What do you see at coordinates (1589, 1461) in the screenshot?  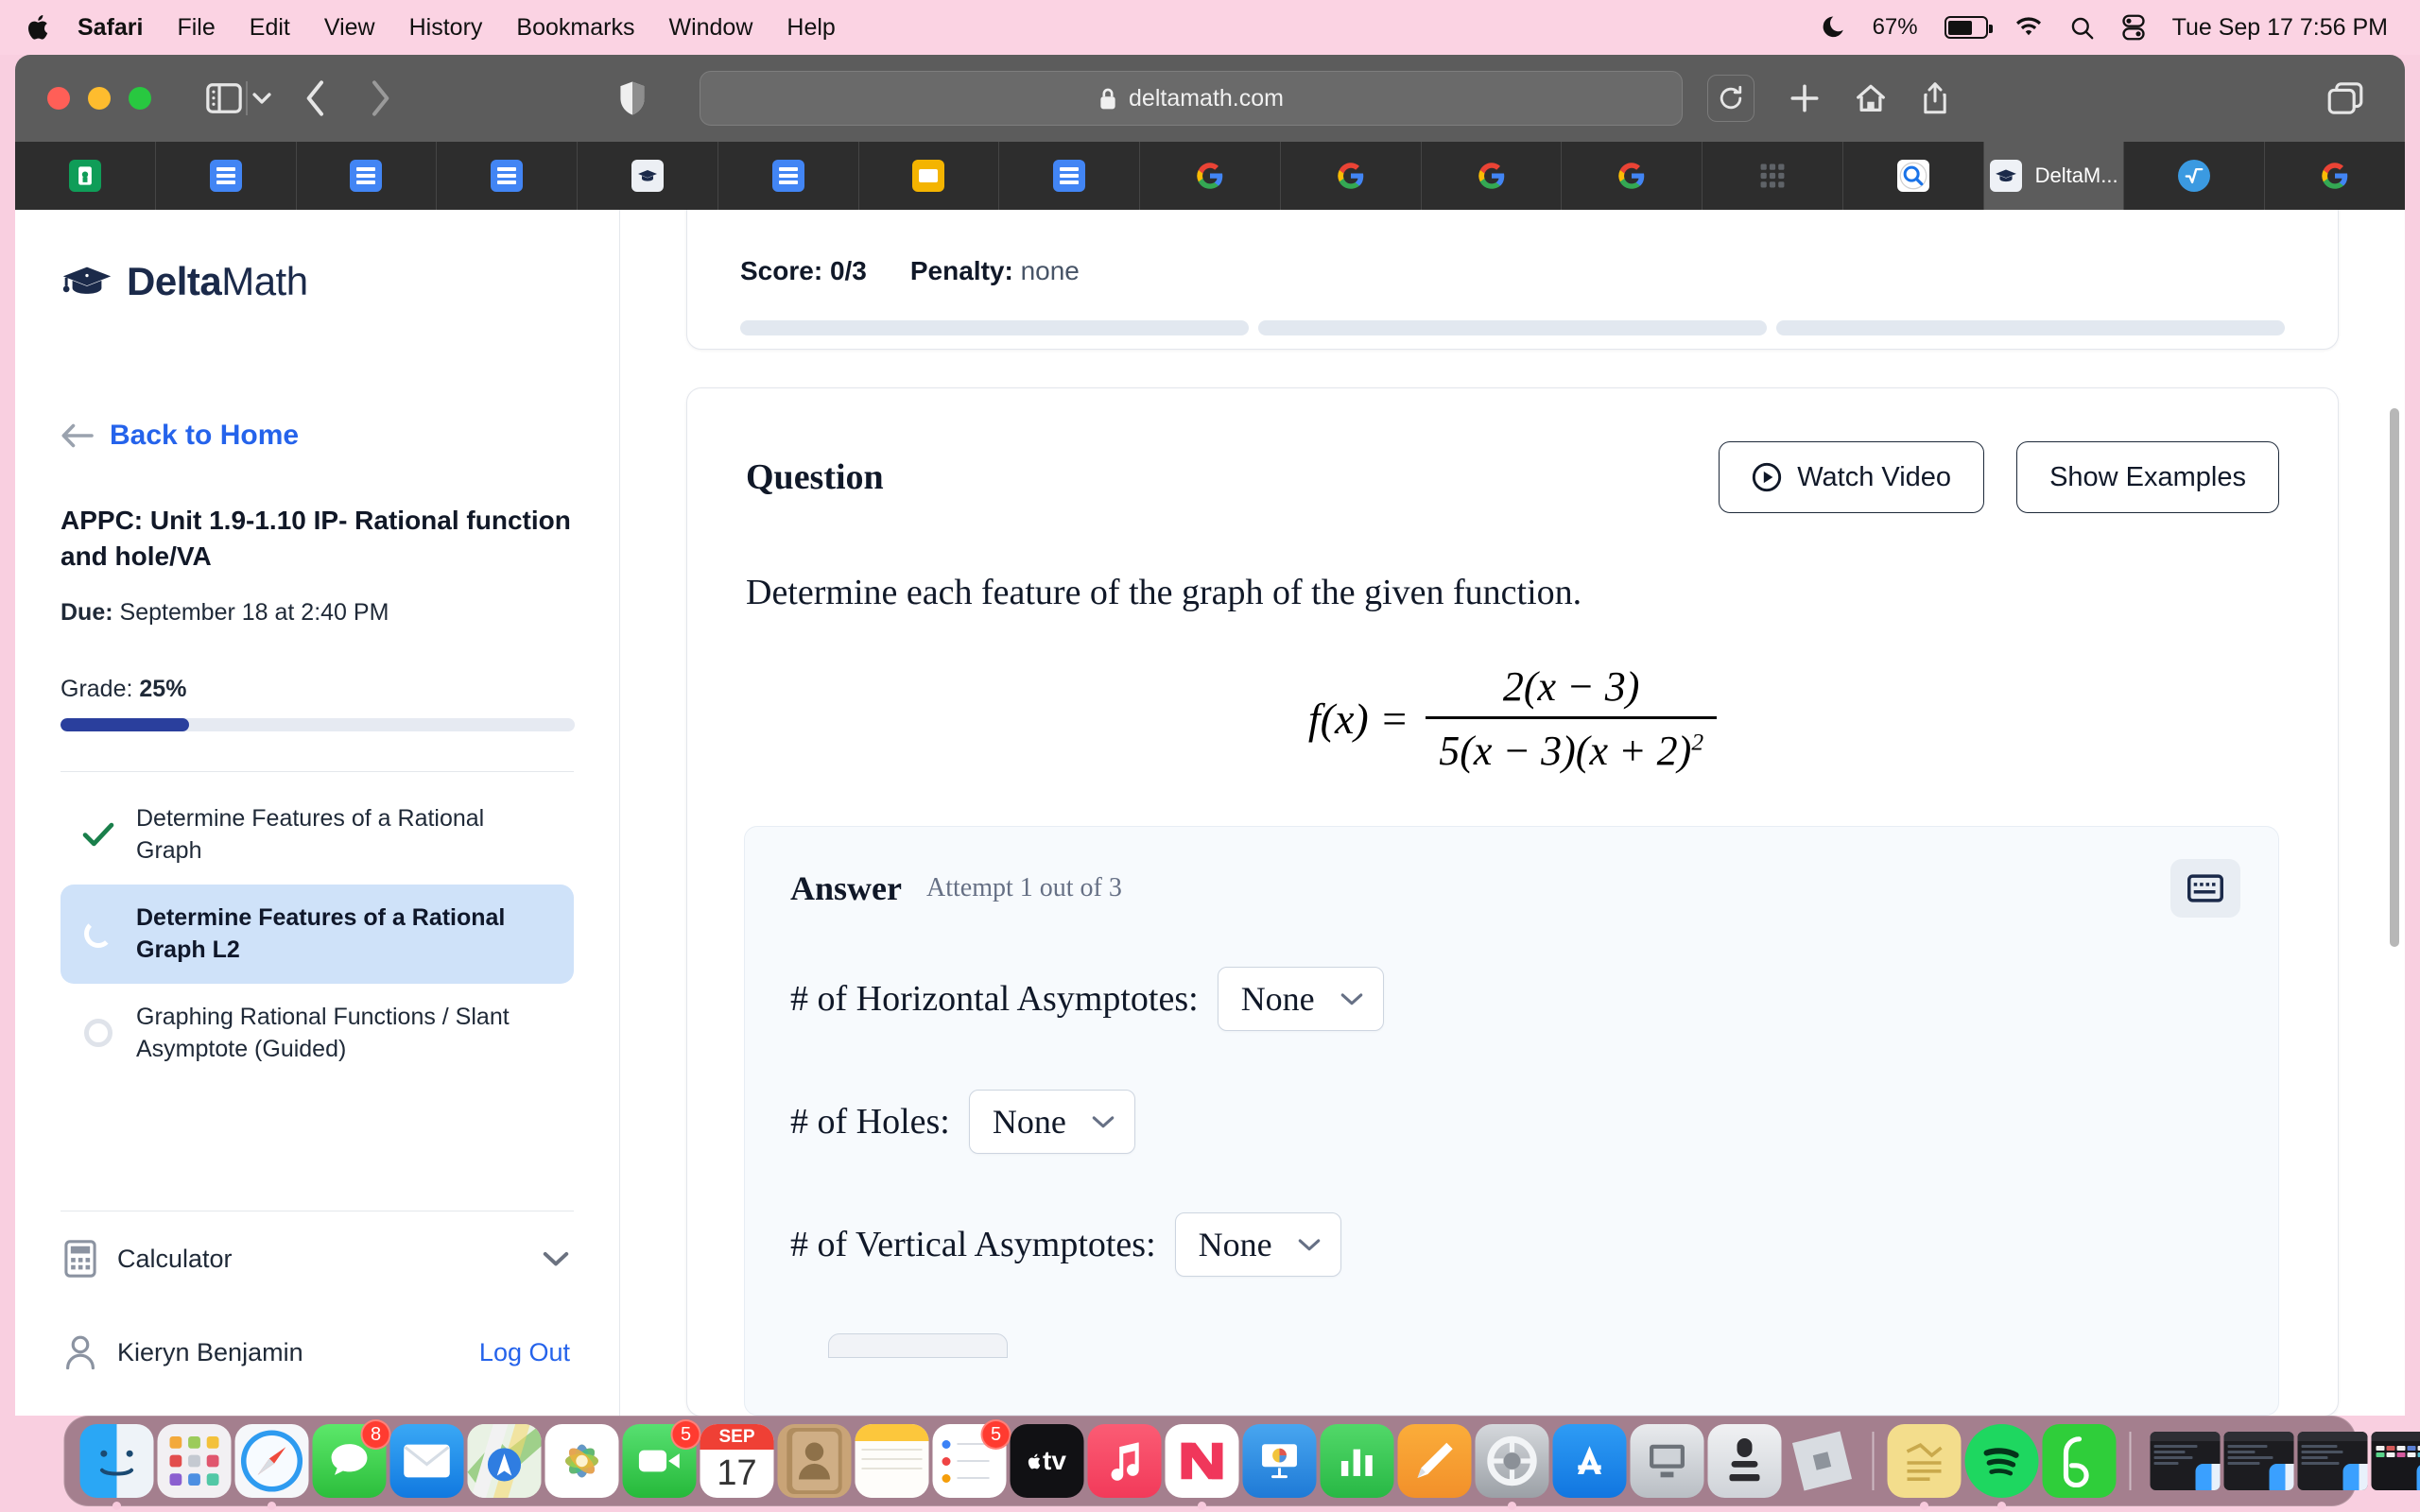 I see `dock-item-app-store` at bounding box center [1589, 1461].